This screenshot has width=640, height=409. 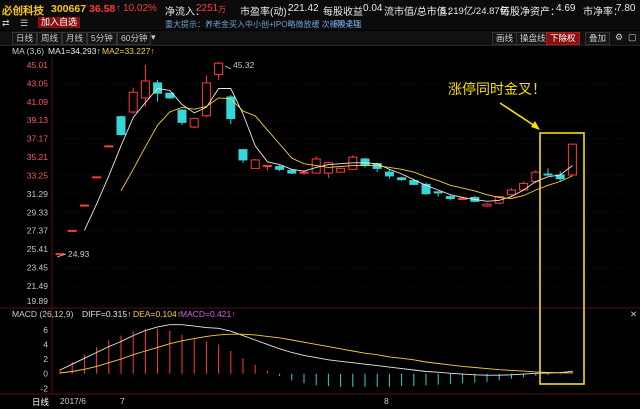 What do you see at coordinates (38, 102) in the screenshot?
I see `price-tick-label: 41.09` at bounding box center [38, 102].